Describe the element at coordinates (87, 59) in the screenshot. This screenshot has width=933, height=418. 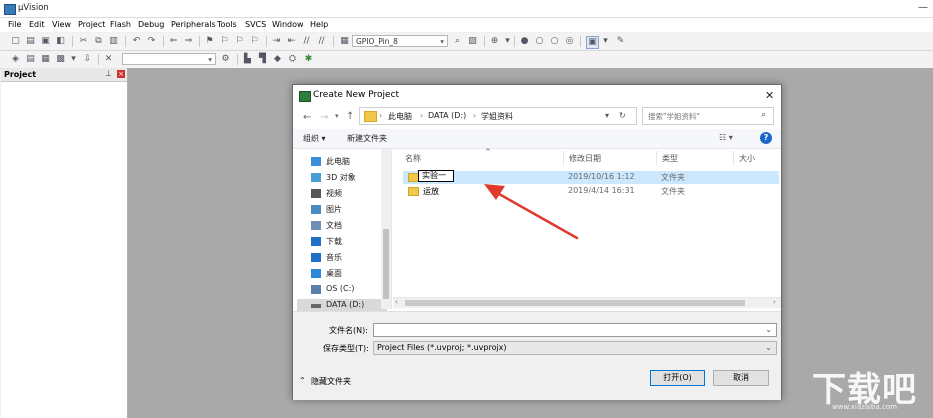
I see `download-icon: ⇩` at that location.